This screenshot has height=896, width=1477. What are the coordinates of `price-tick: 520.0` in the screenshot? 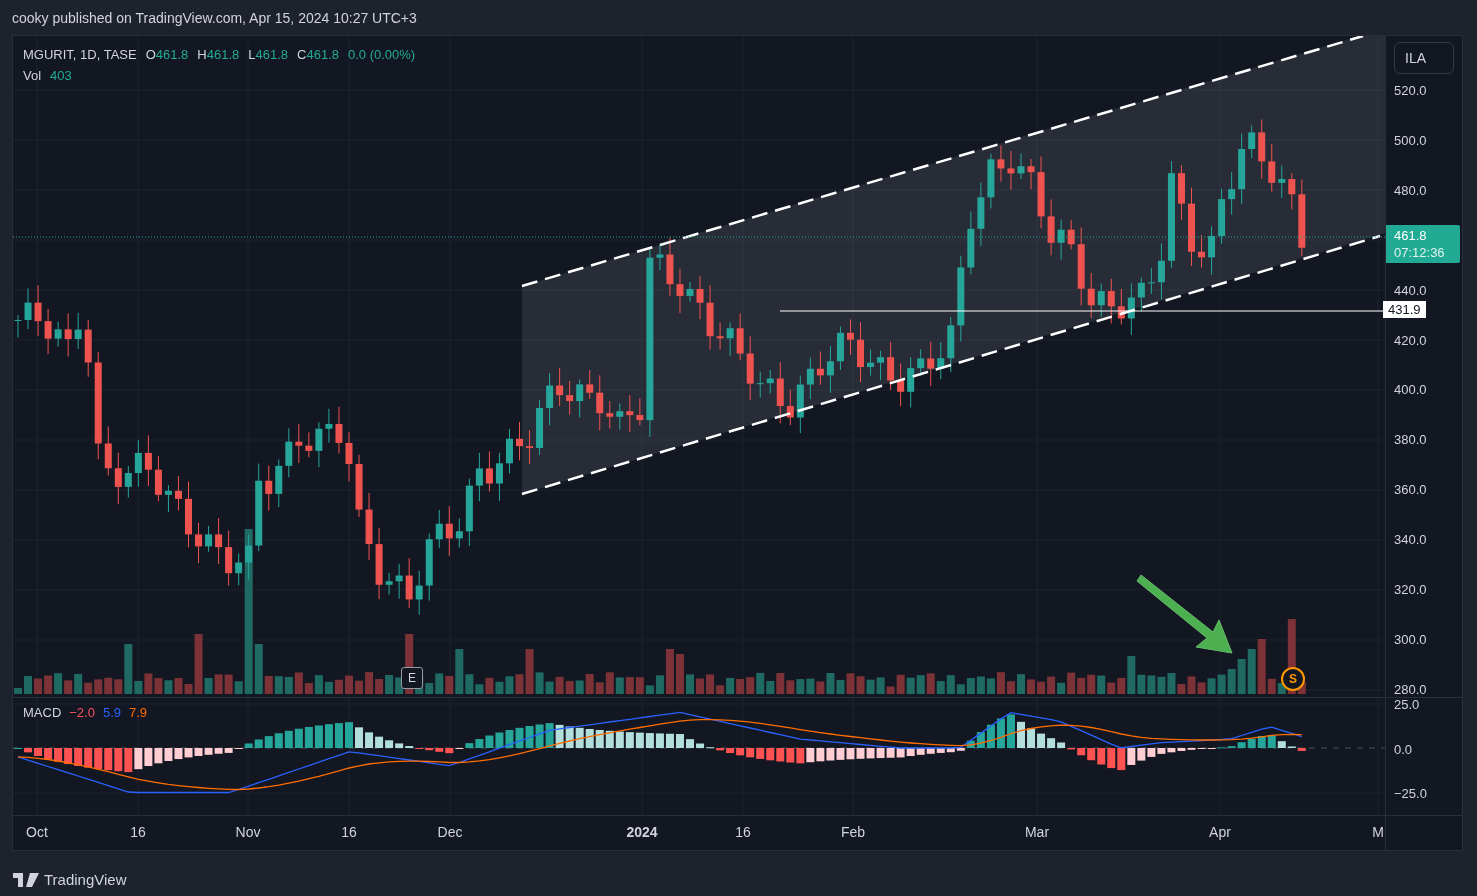 It's located at (1410, 90).